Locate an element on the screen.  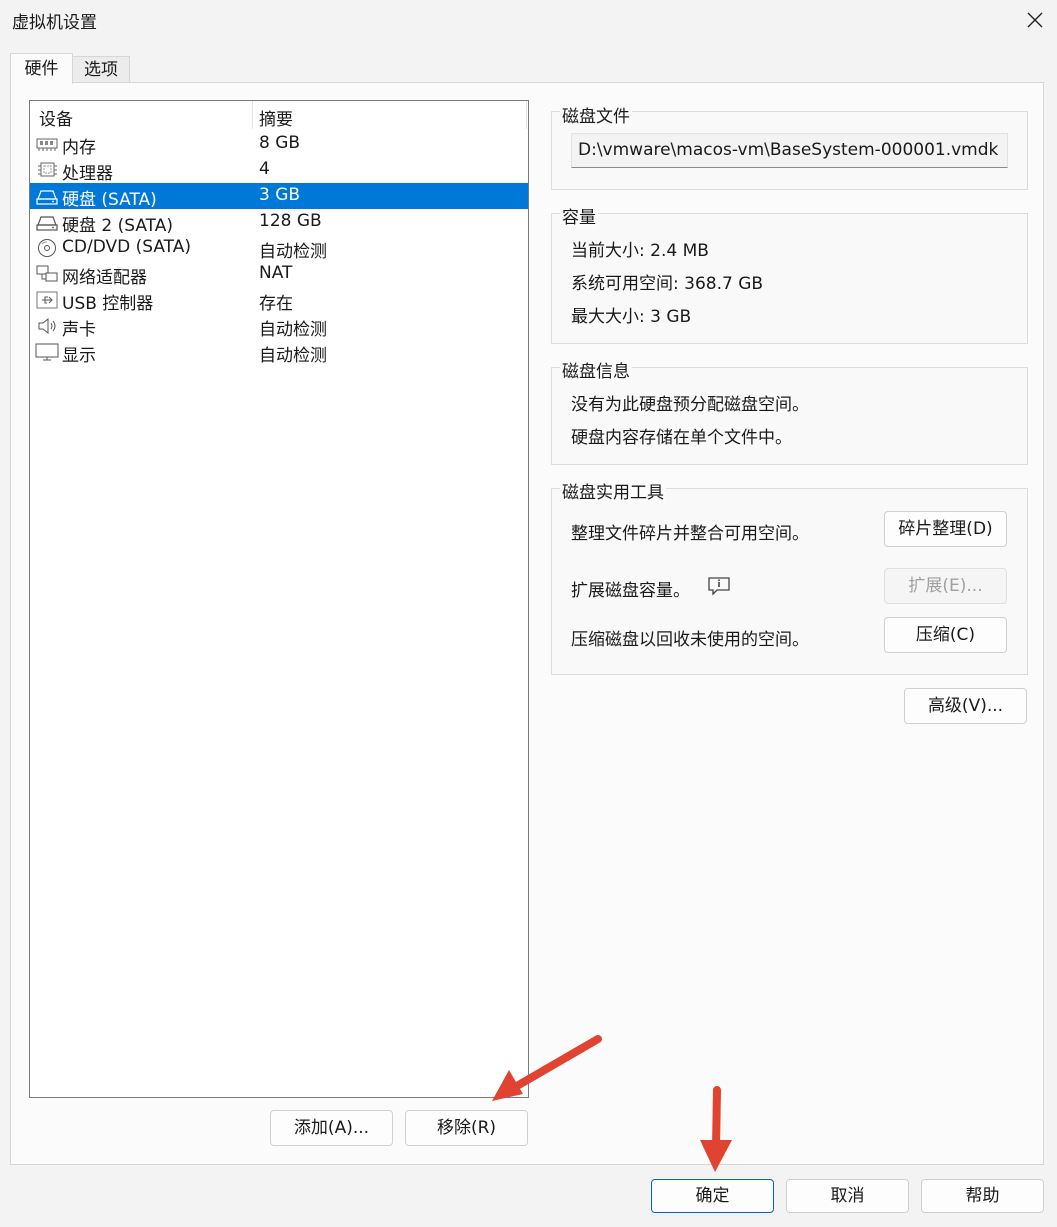
available-space-value: 368.7 GB is located at coordinates (724, 284).